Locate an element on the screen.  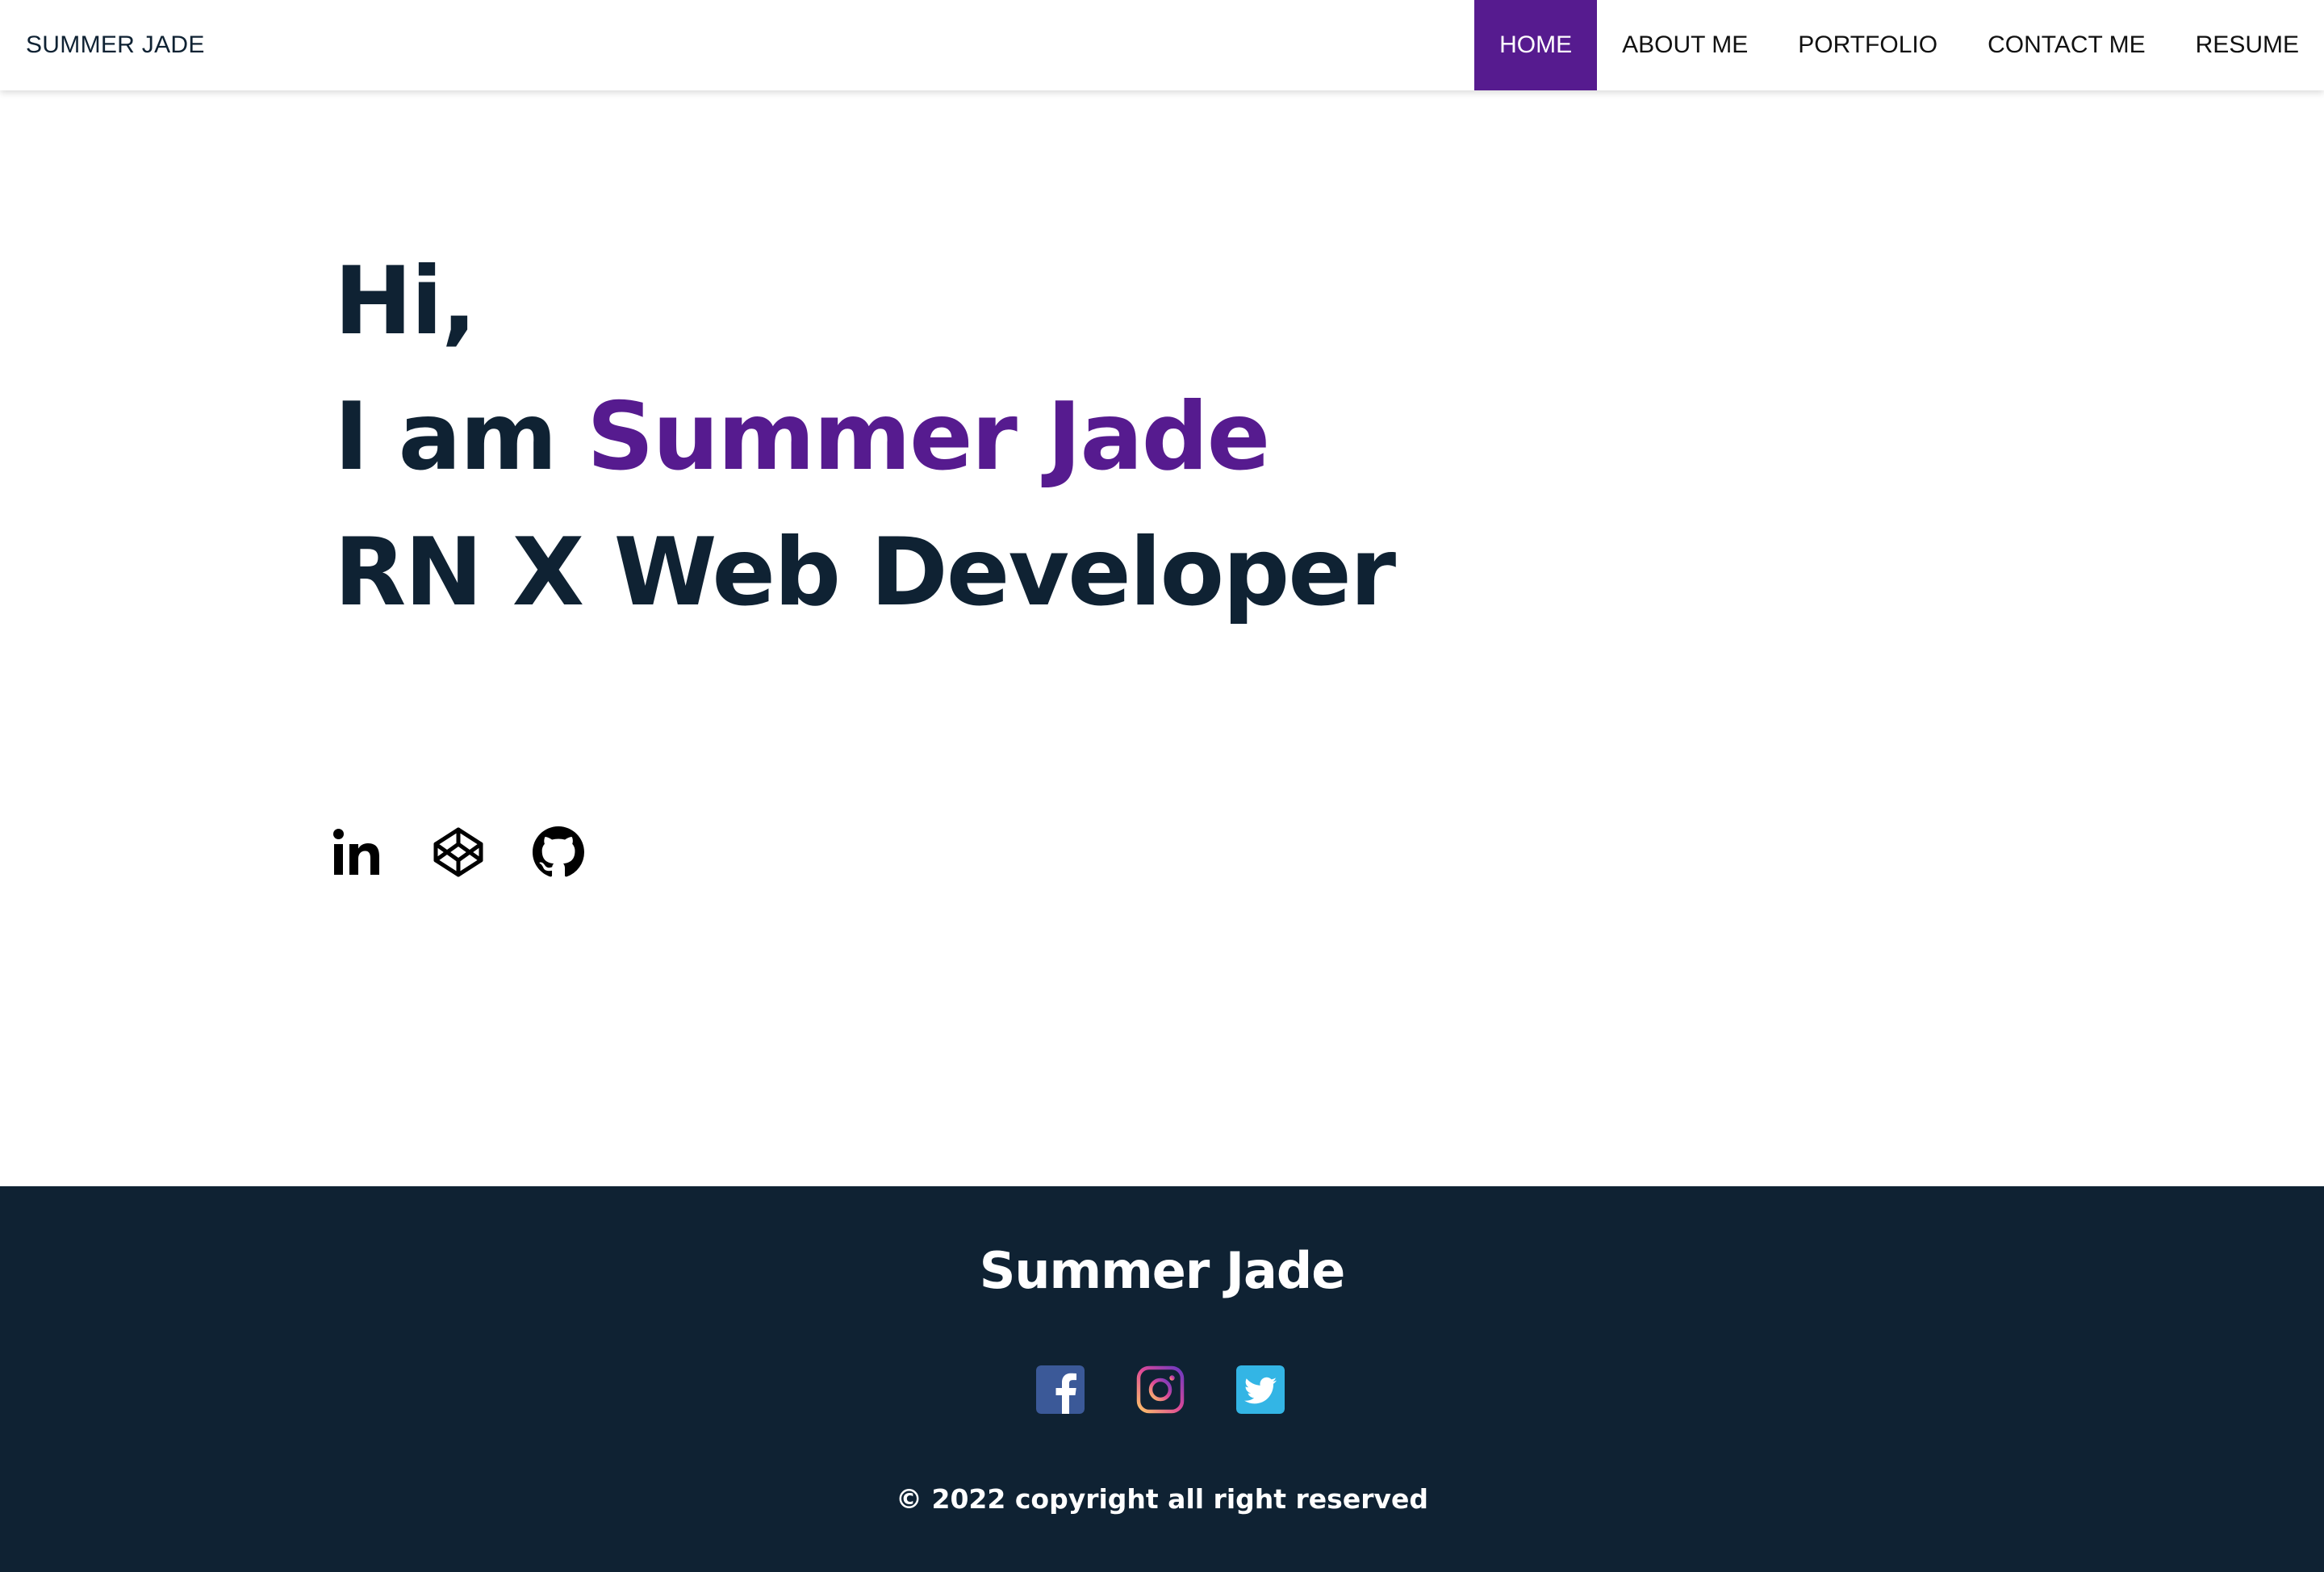
nav-item-about-me: ABOUT ME is located at coordinates (1685, 45).